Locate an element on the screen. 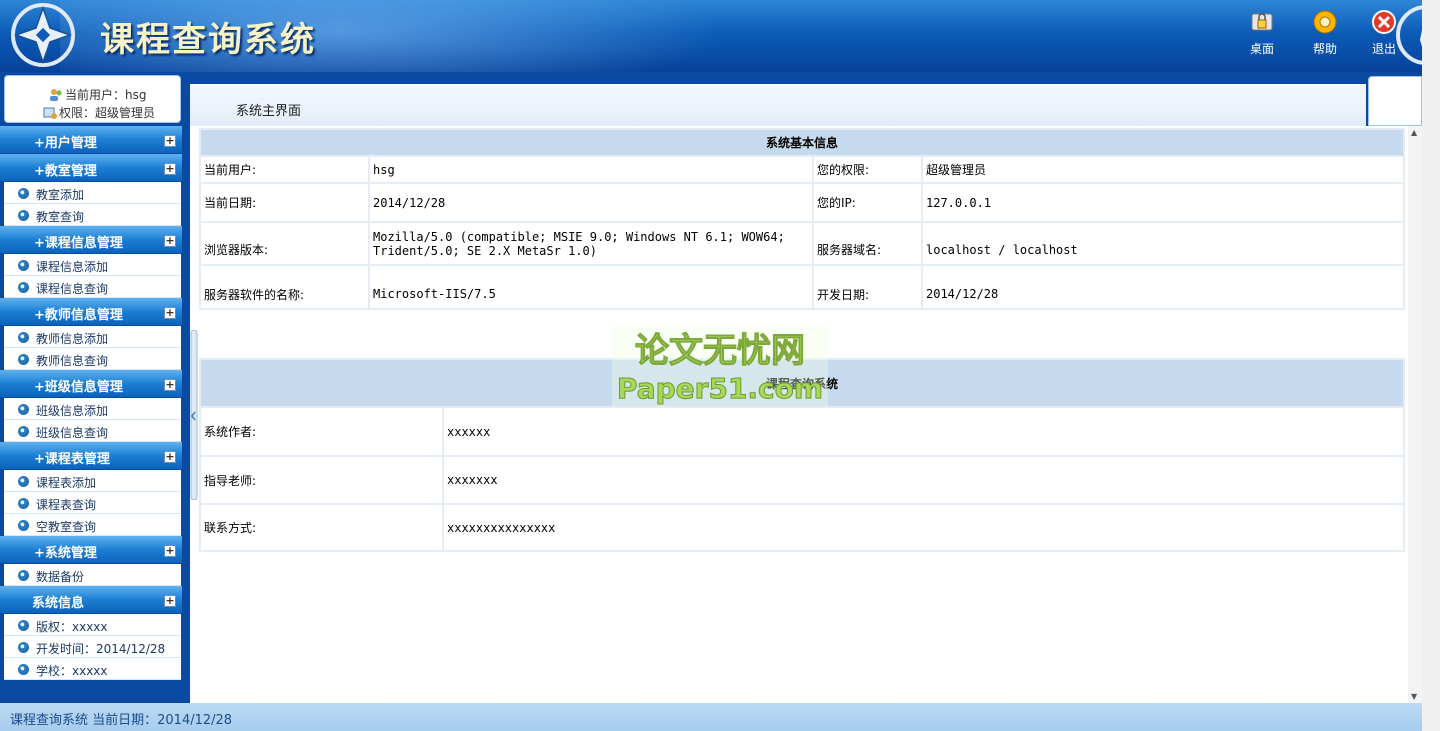  info-copyright: 版权：xxxxx is located at coordinates (92, 625).